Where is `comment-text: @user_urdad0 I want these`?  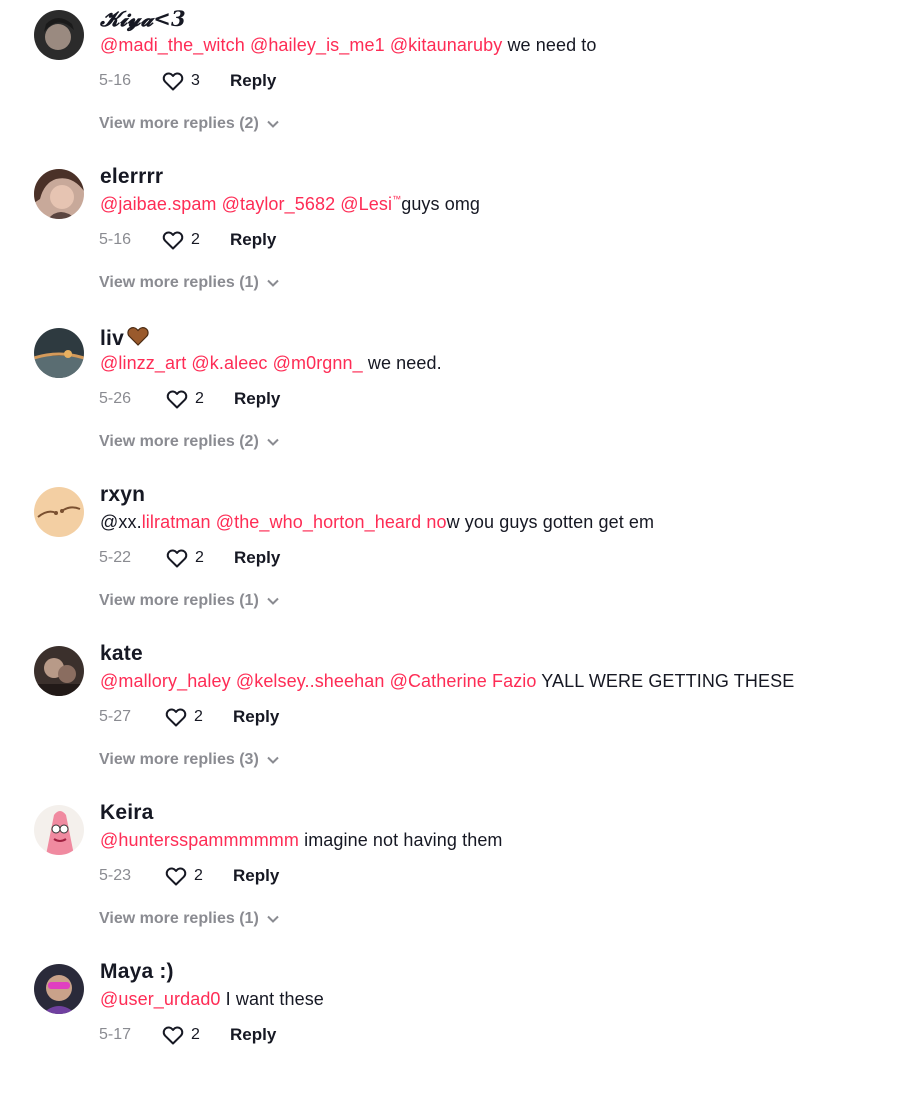
comment-text: @user_urdad0 I want these is located at coordinates (212, 999).